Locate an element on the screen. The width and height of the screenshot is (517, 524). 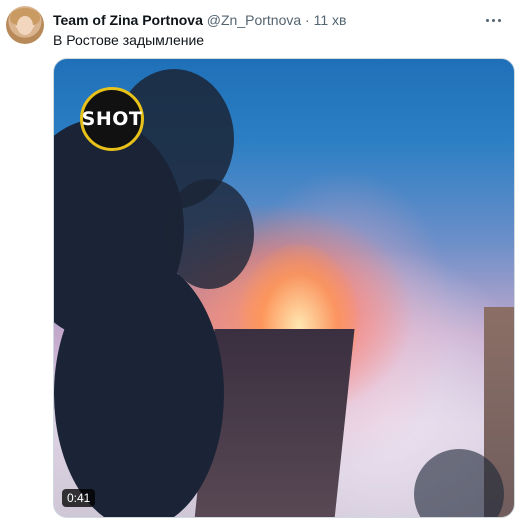
shot-logo: SHOT is located at coordinates (112, 119).